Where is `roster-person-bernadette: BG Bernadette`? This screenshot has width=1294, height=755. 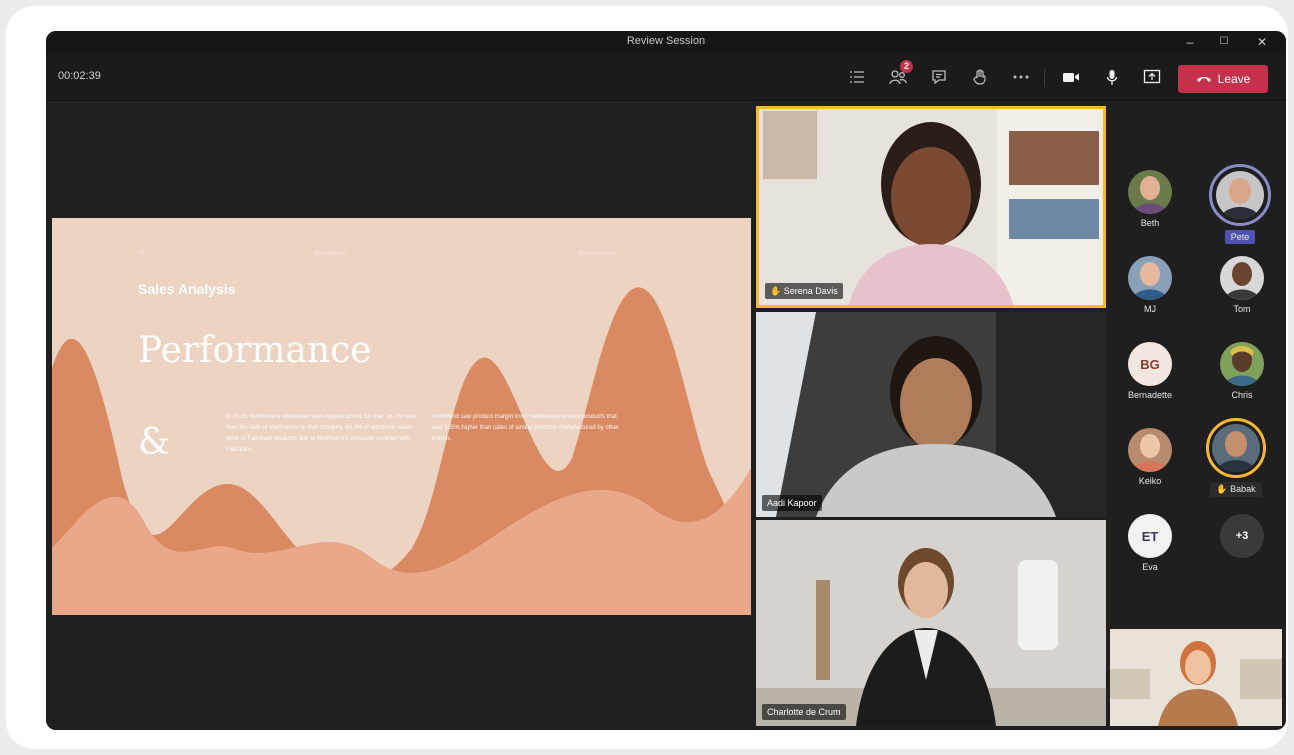
roster-person-bernadette: BG Bernadette is located at coordinates (1150, 371).